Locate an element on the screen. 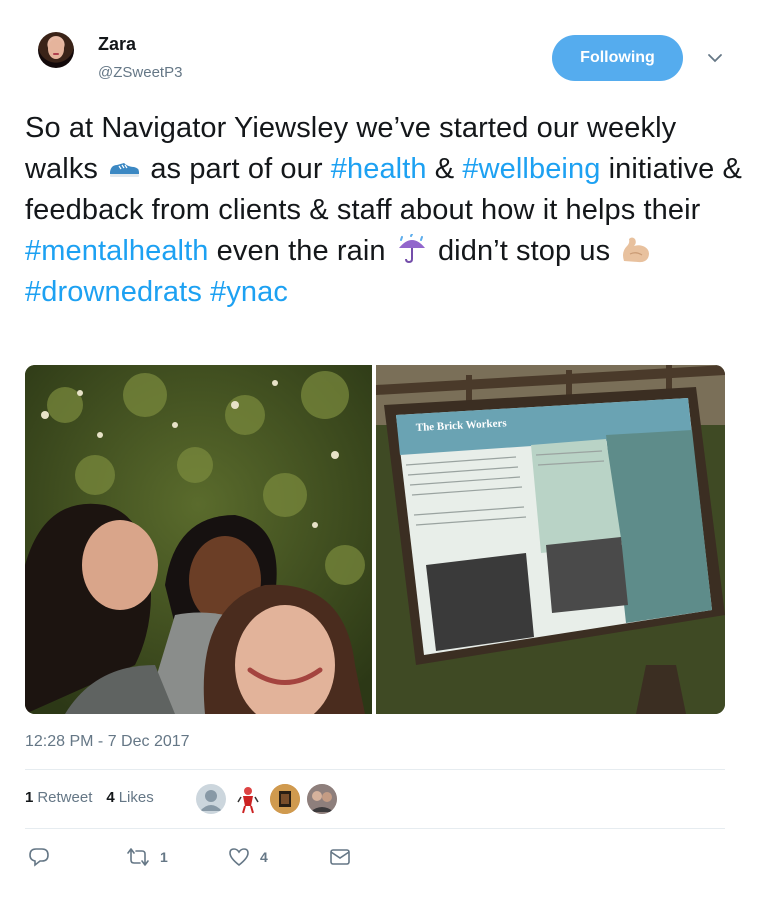 The width and height of the screenshot is (774, 897). author-handle: @ZSweetP3 is located at coordinates (140, 72).